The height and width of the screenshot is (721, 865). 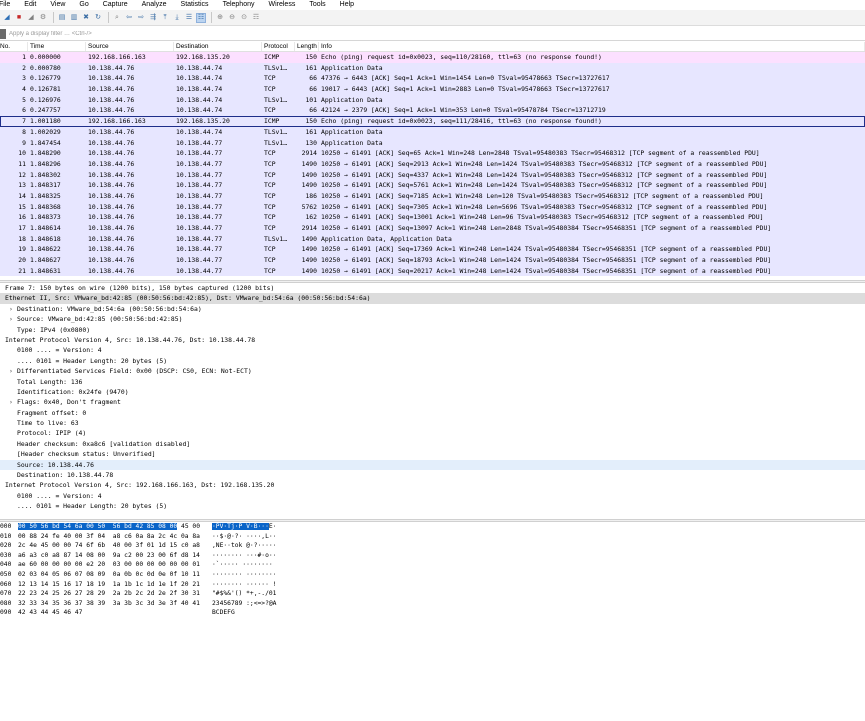 What do you see at coordinates (432, 330) in the screenshot?
I see `detail-row: Type: IPv4 (0x0800)` at bounding box center [432, 330].